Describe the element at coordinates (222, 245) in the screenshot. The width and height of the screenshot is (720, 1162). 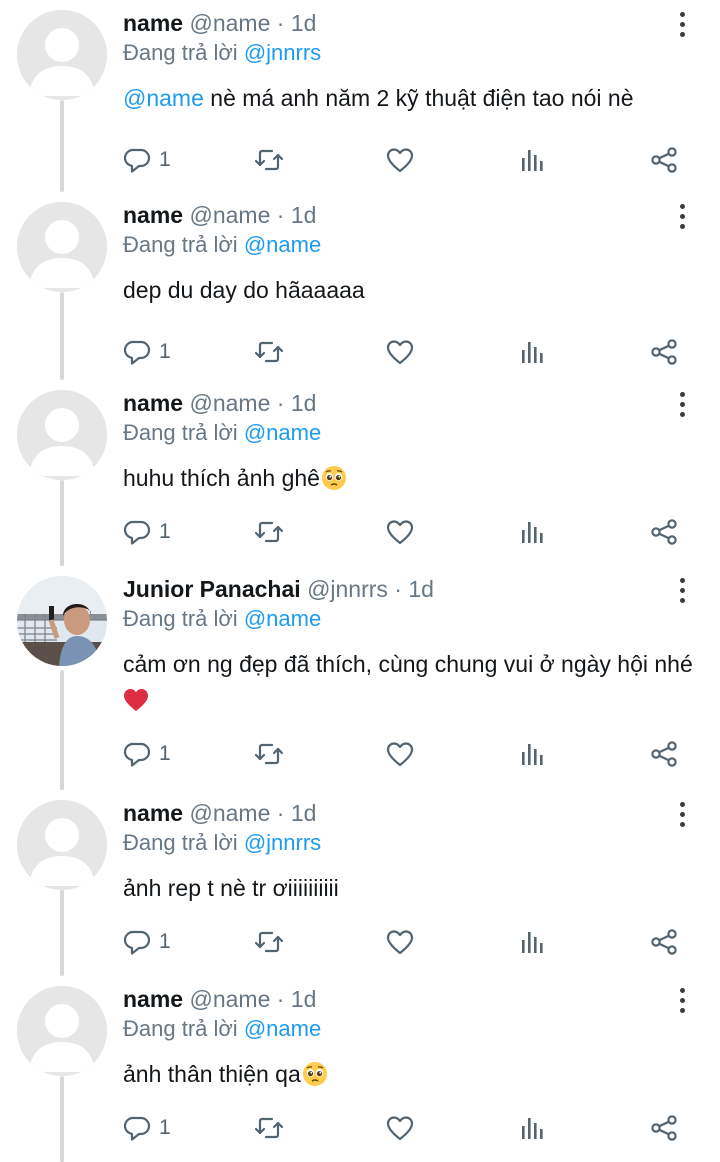
I see `replying-to-line: Đang trả lời @name` at that location.